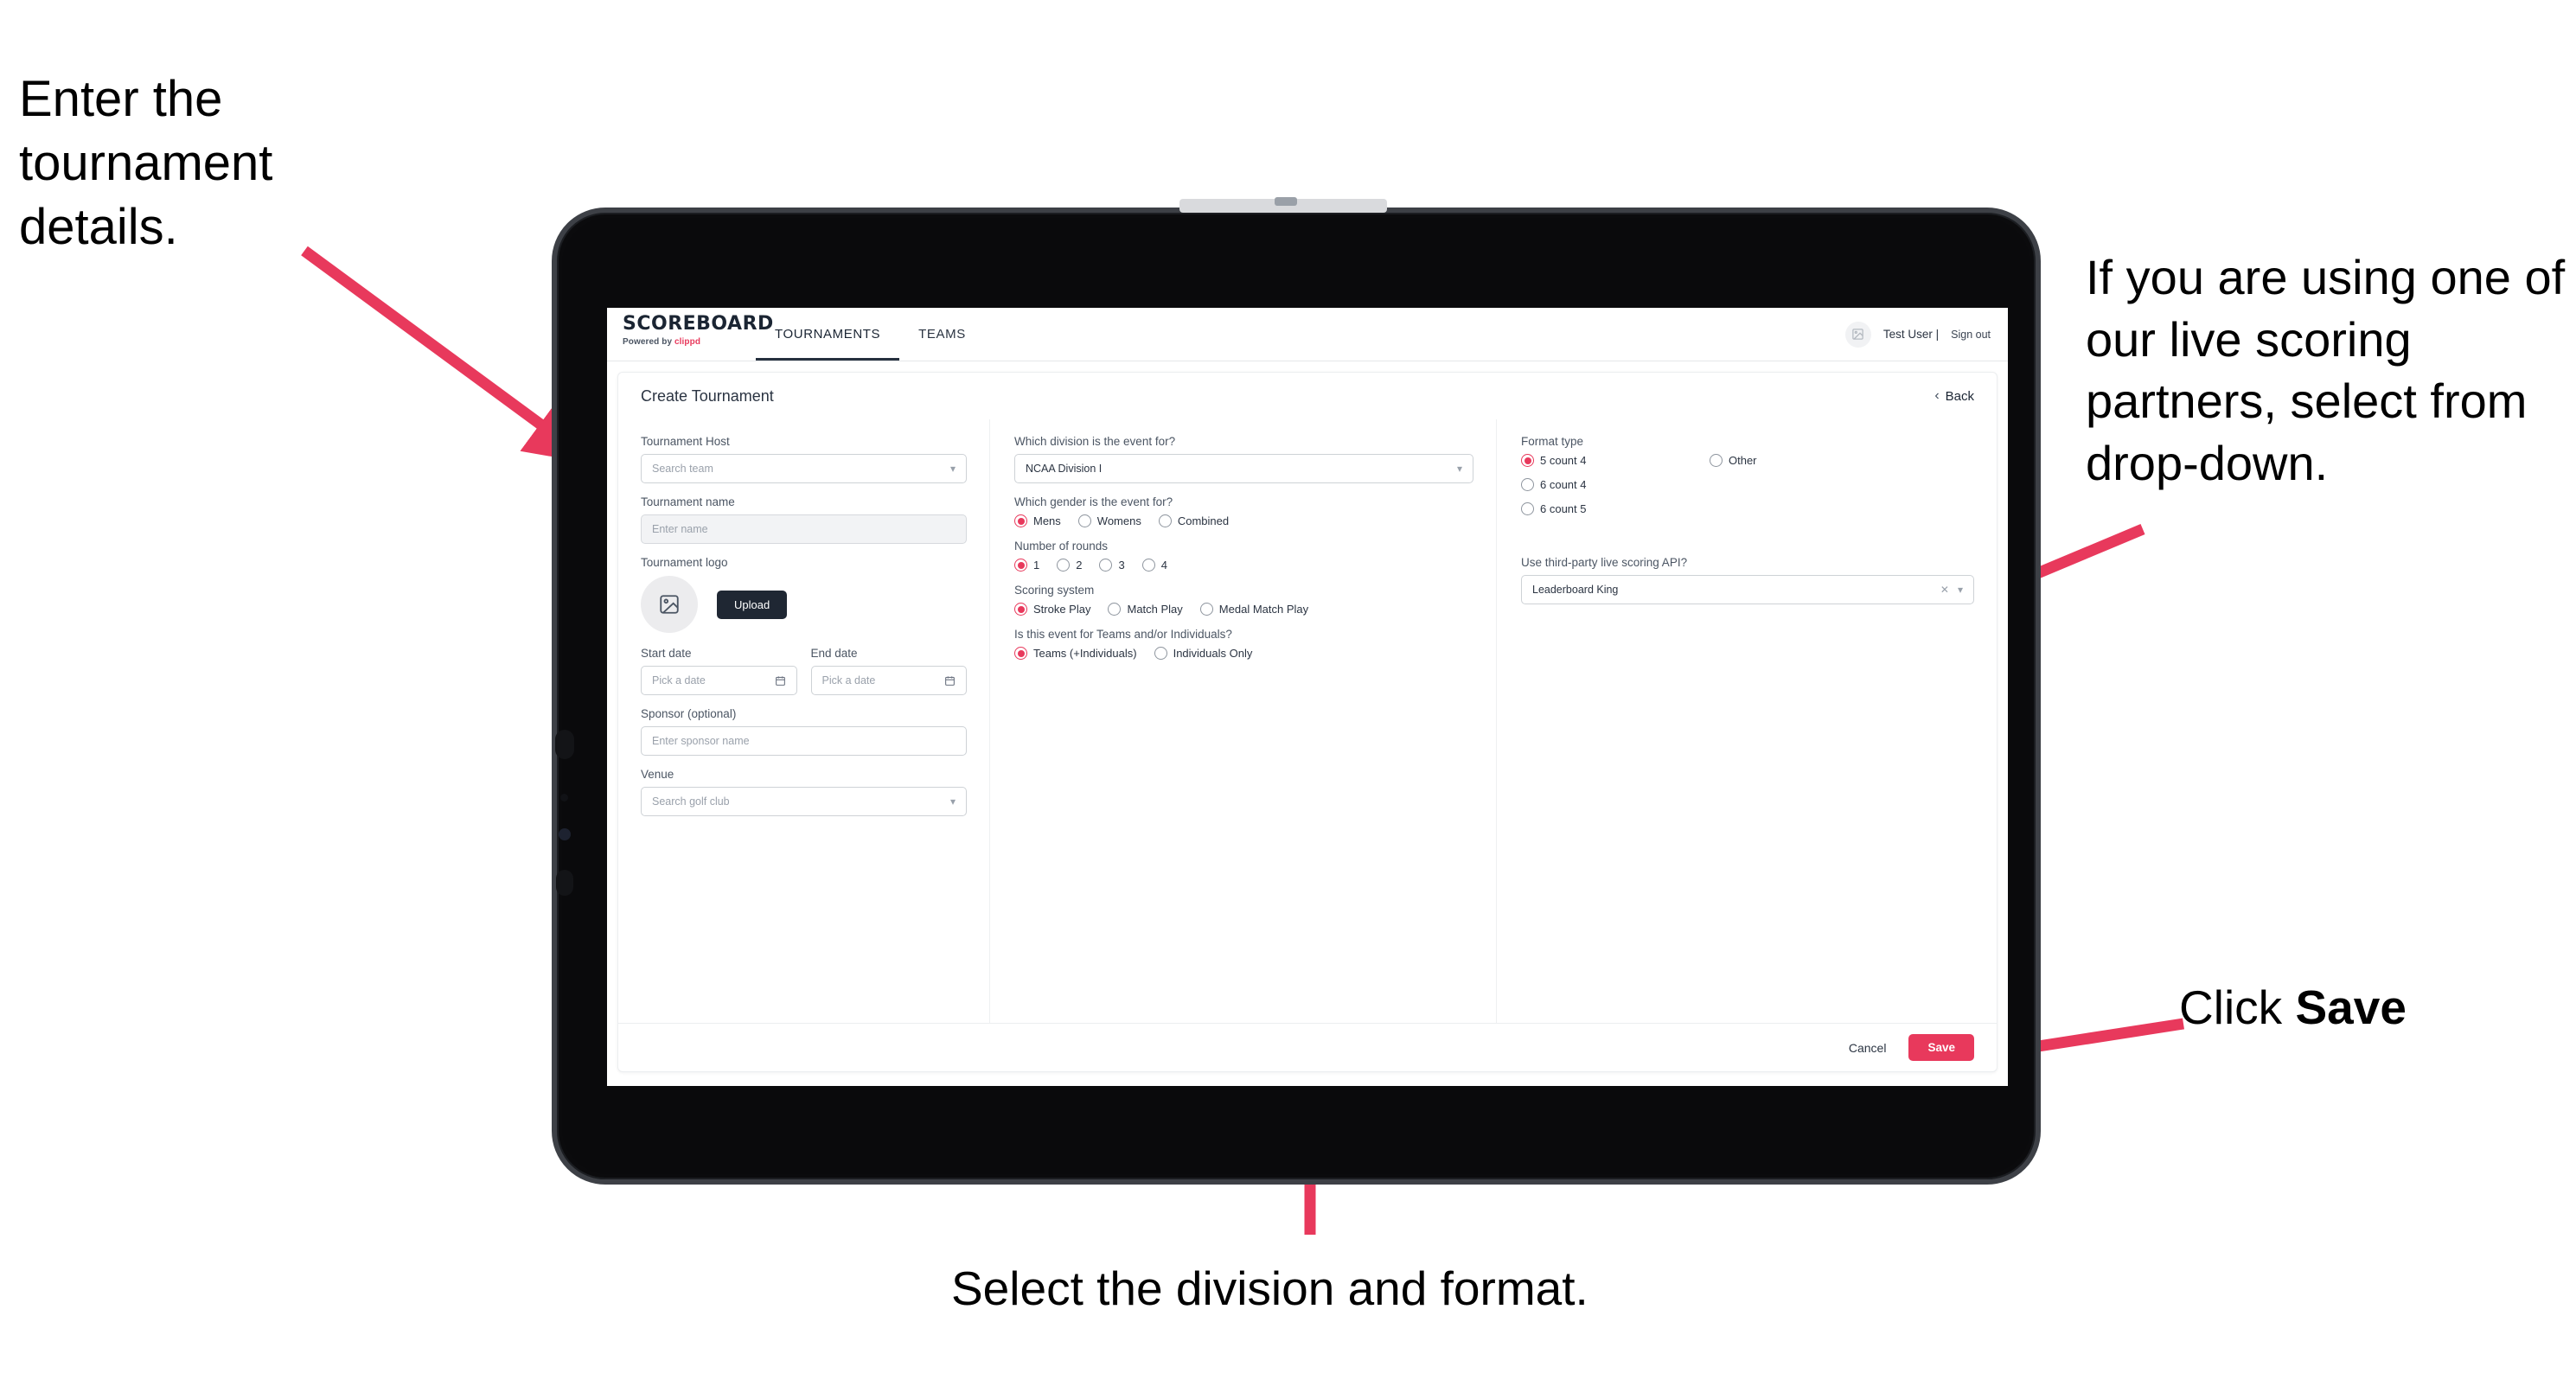  What do you see at coordinates (565, 834) in the screenshot?
I see `device-indicator-led` at bounding box center [565, 834].